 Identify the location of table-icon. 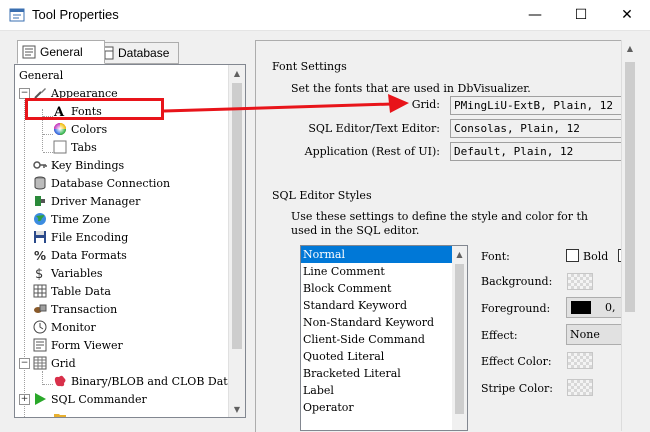
(40, 291).